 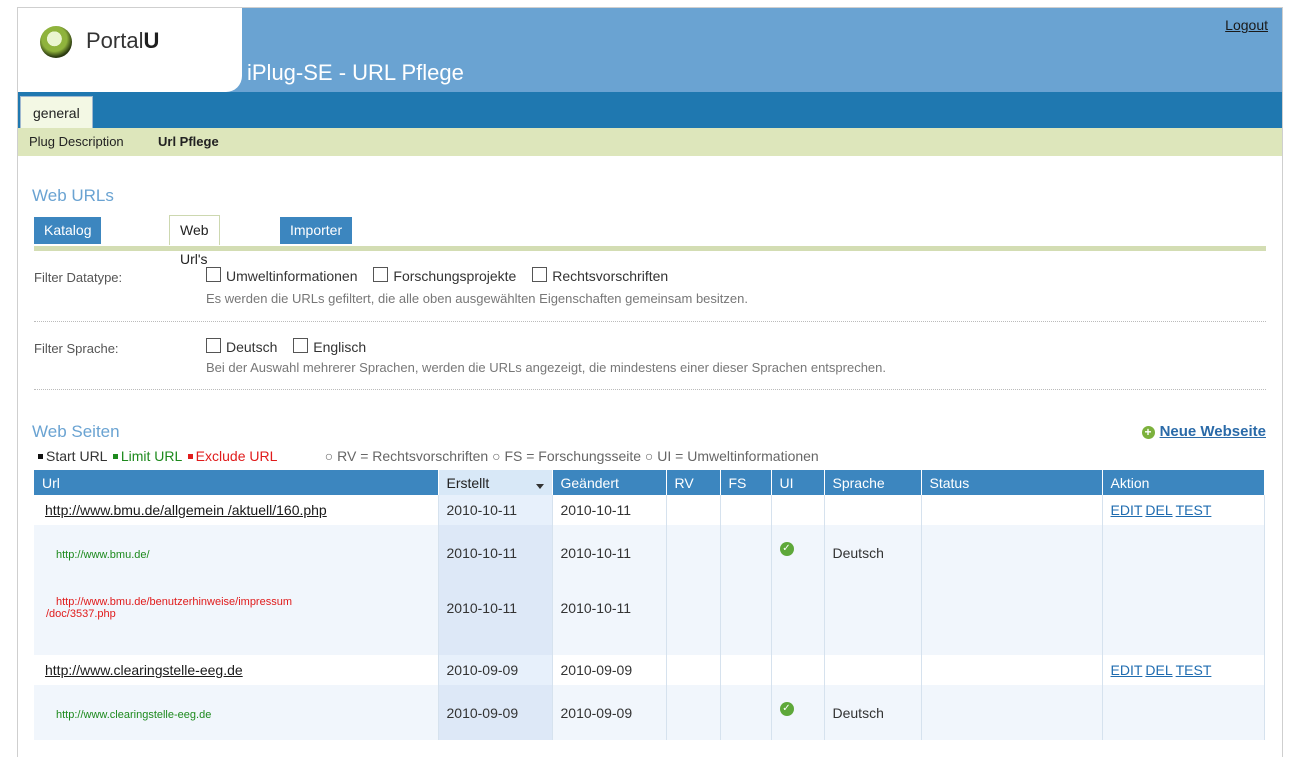 What do you see at coordinates (282, 275) in the screenshot?
I see `checkbox-umweltinformationen: Umweltinformationen` at bounding box center [282, 275].